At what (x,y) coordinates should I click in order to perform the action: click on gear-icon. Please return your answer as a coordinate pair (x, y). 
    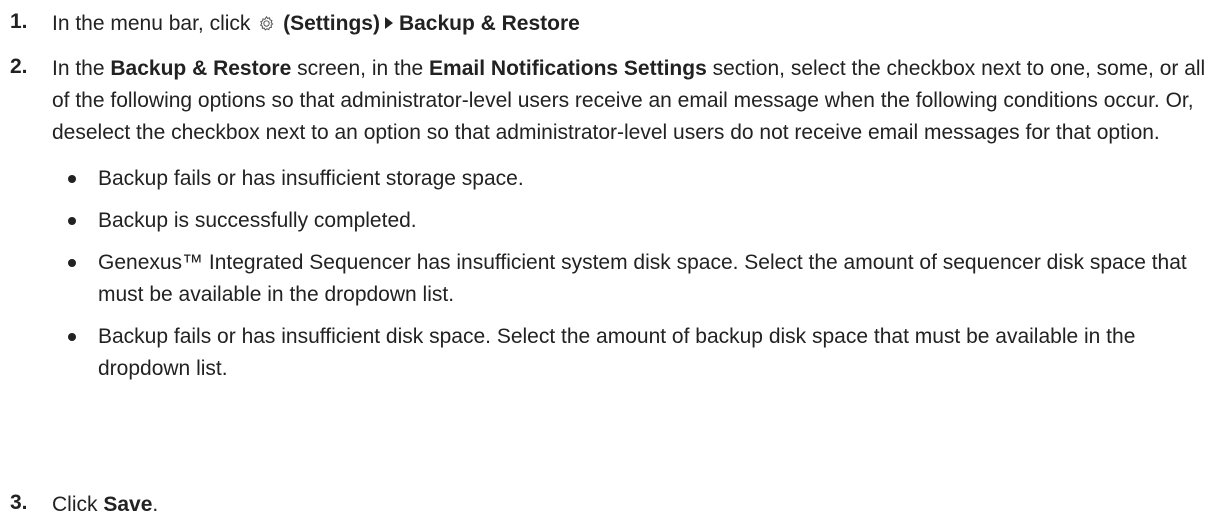
    Looking at the image, I should click on (267, 23).